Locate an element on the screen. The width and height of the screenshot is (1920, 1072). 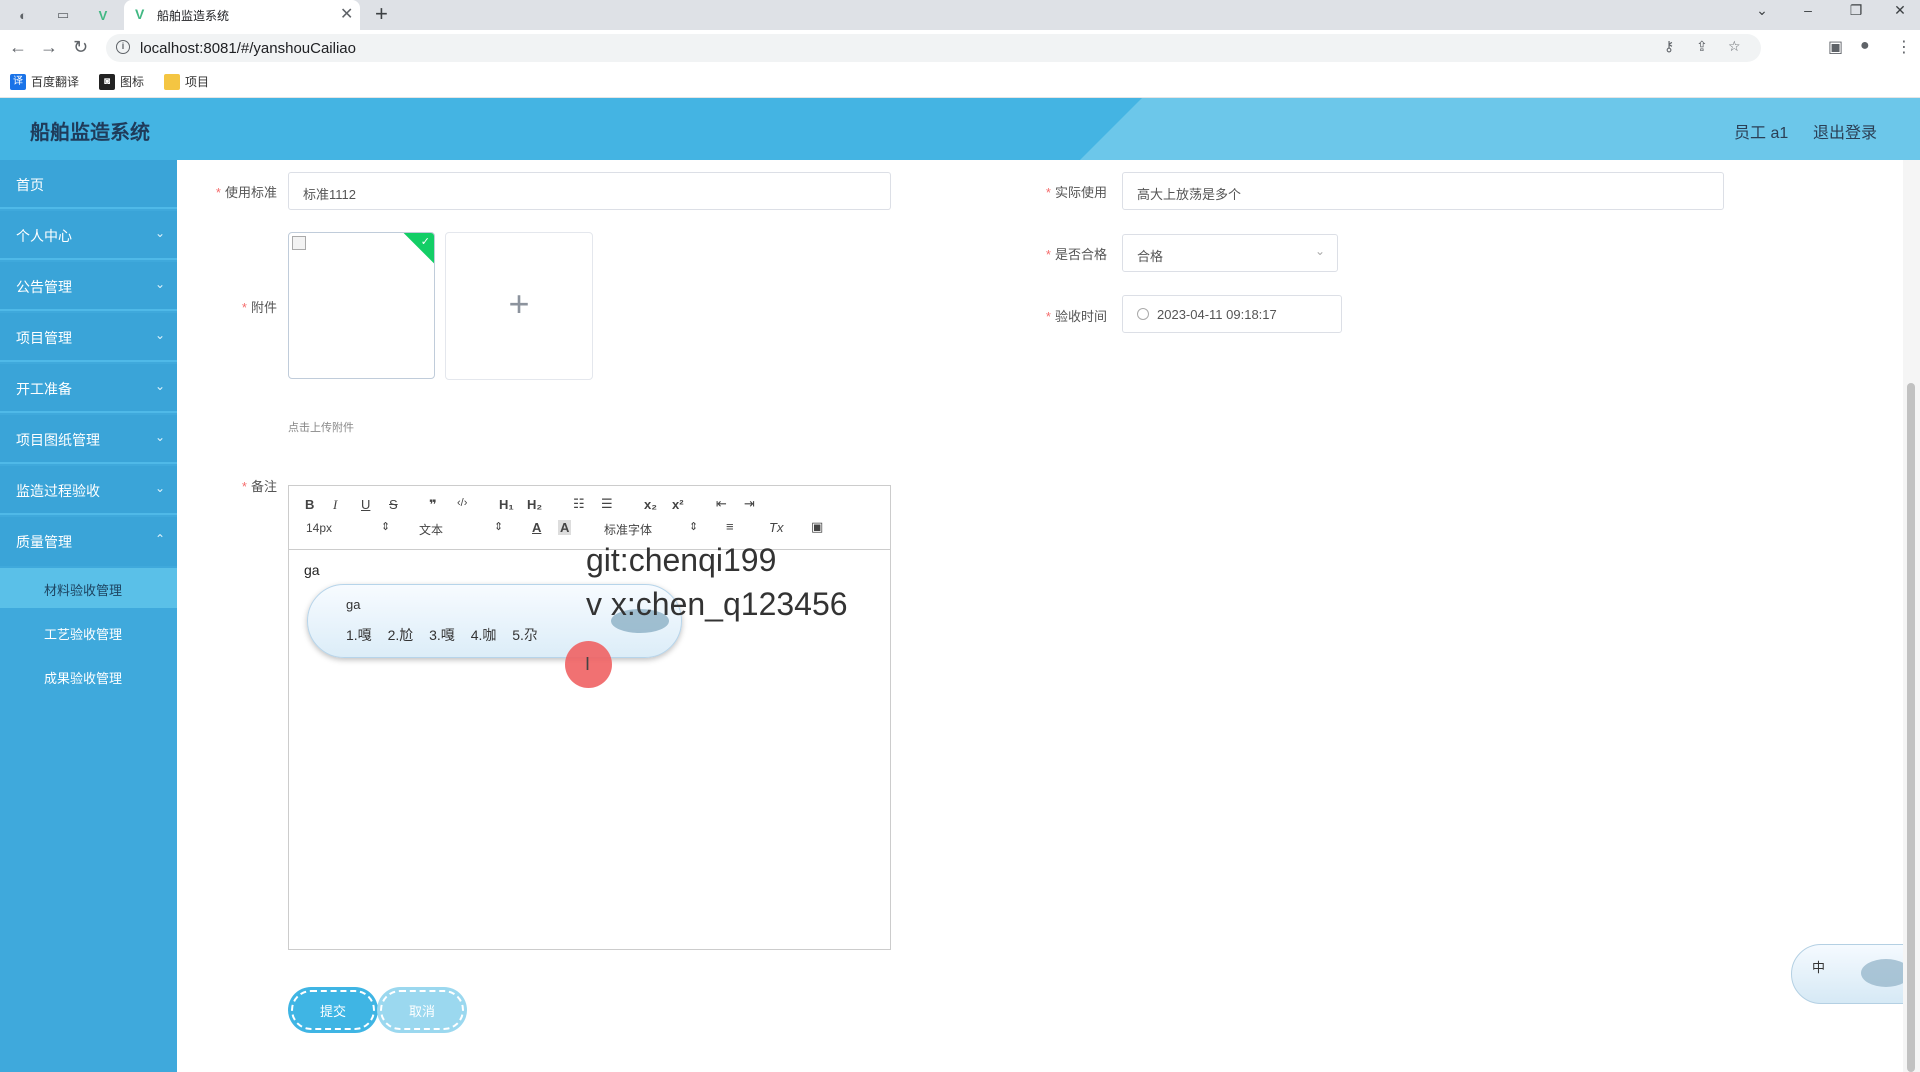
sidebar-item-label: 开工准备 is located at coordinates (44, 389).